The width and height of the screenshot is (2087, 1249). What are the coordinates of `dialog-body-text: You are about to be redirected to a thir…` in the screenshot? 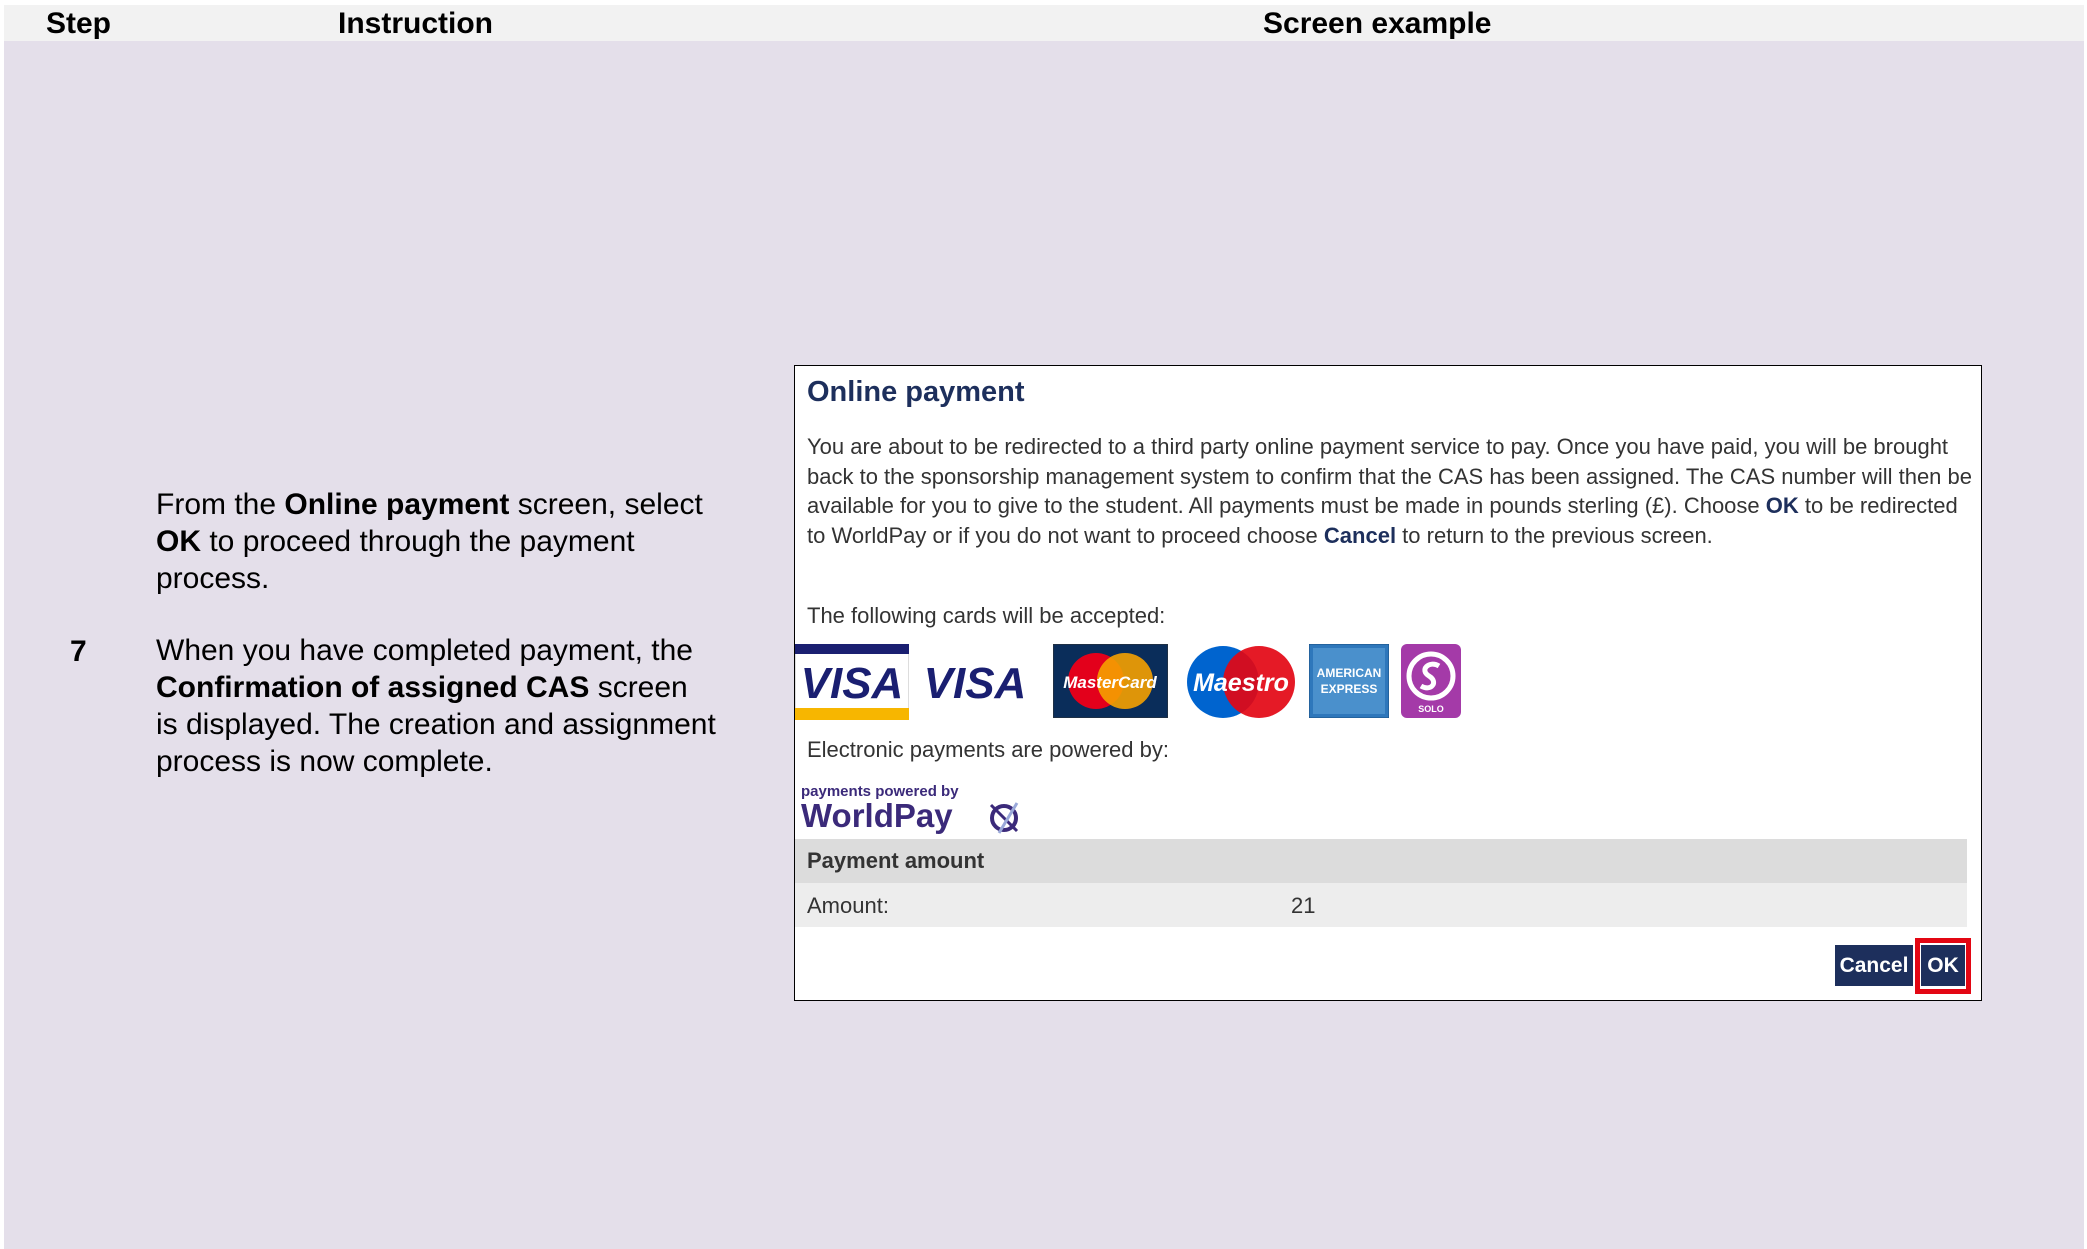 It's located at (1390, 491).